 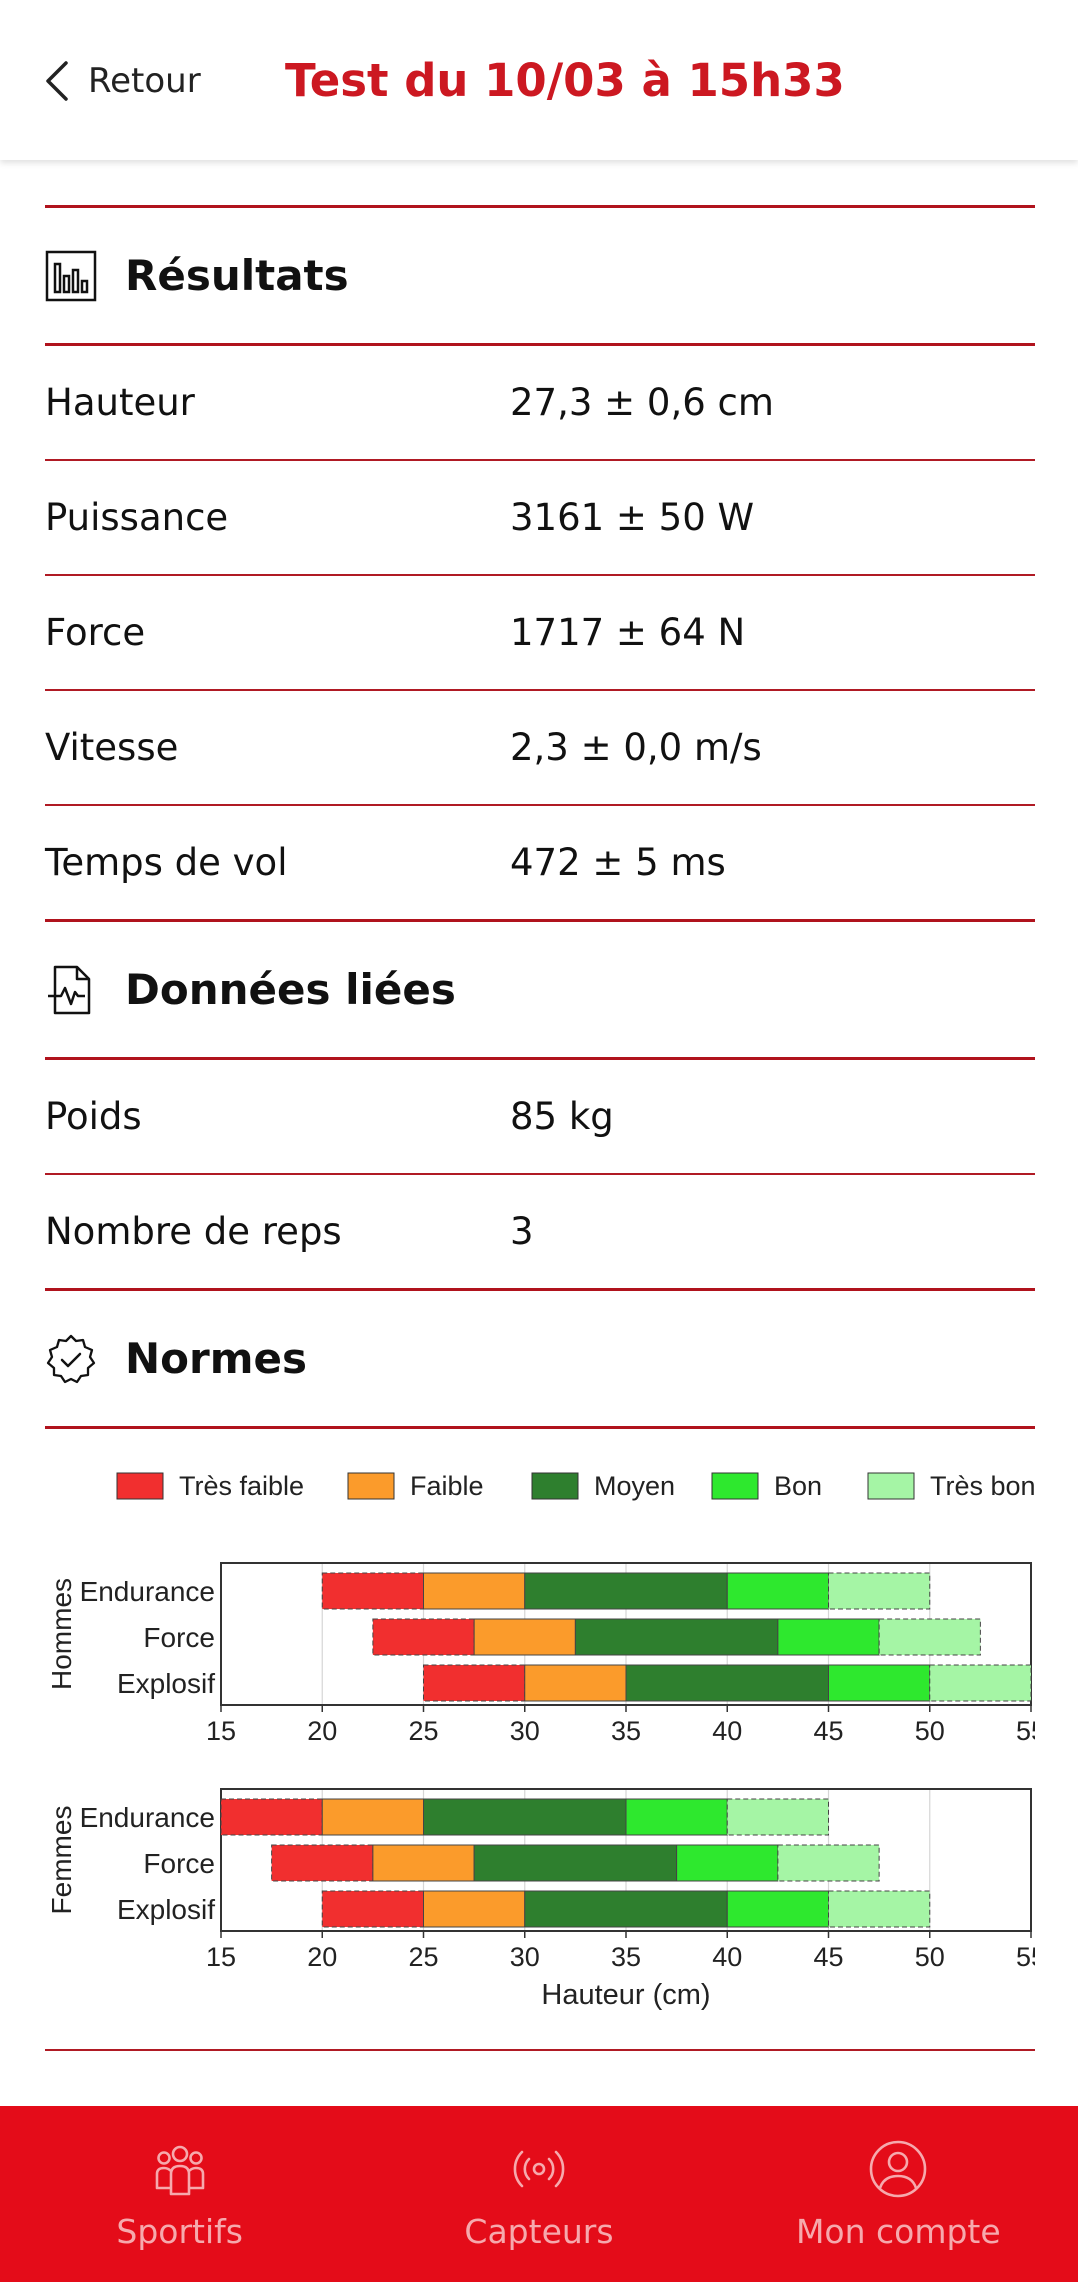 What do you see at coordinates (634, 1486) in the screenshot?
I see `legend-label: Moyen` at bounding box center [634, 1486].